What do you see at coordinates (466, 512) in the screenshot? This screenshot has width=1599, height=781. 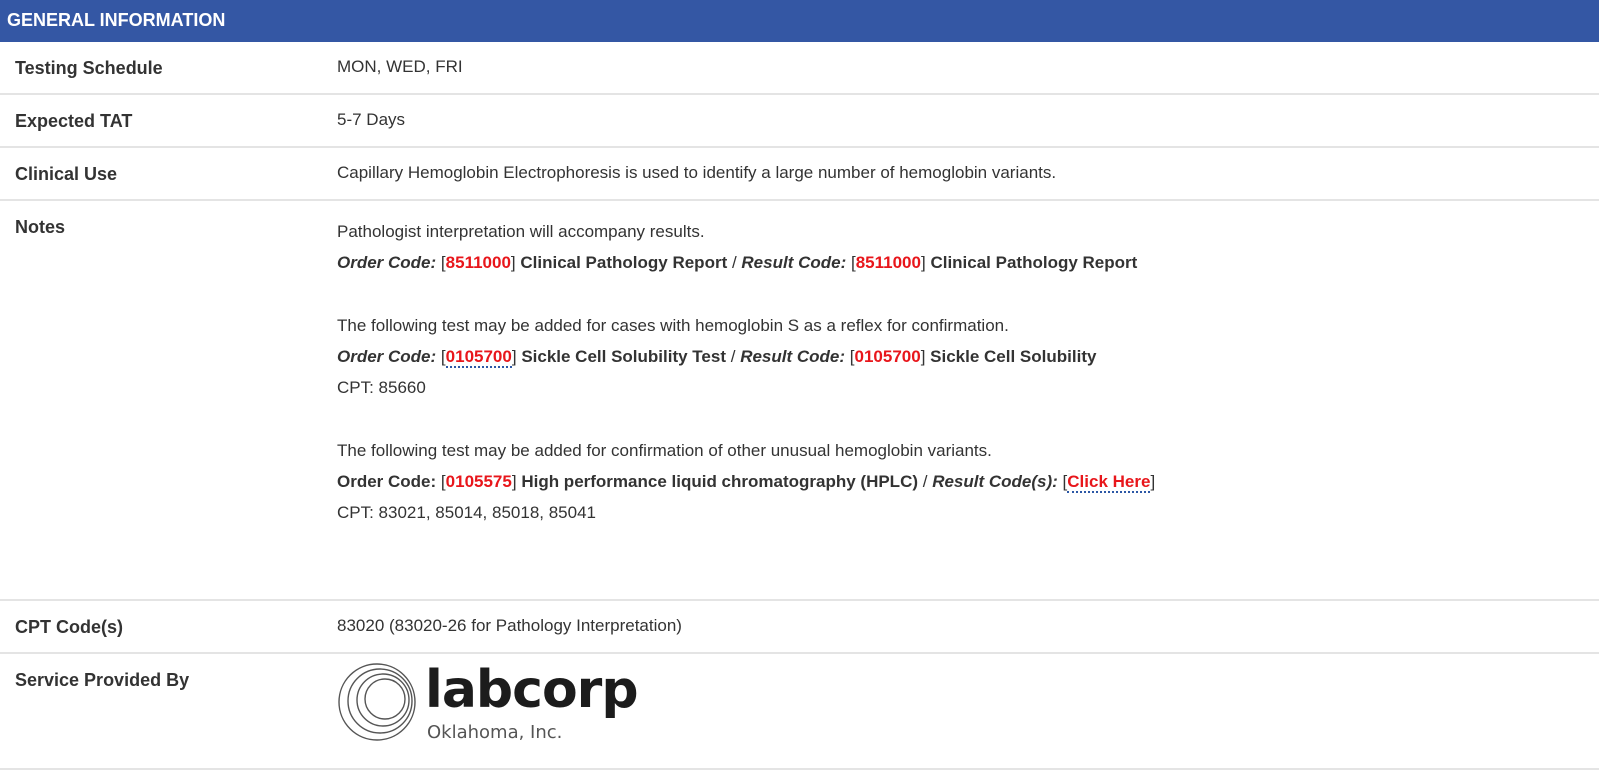 I see `cpt-text: CPT: 83021, 85014, 85018, 85041` at bounding box center [466, 512].